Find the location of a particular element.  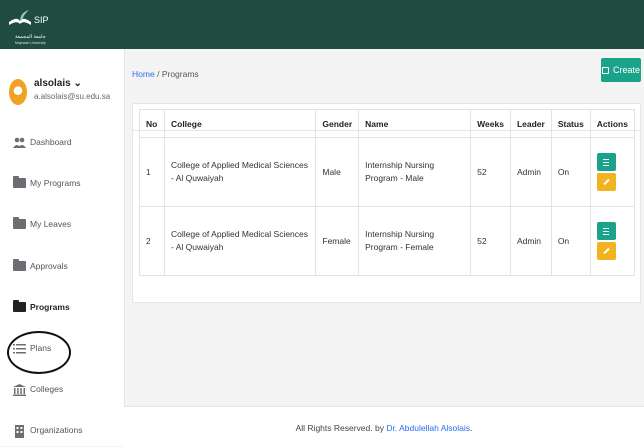

footer-copyright: All Rights Reserved. by is located at coordinates (339, 428).